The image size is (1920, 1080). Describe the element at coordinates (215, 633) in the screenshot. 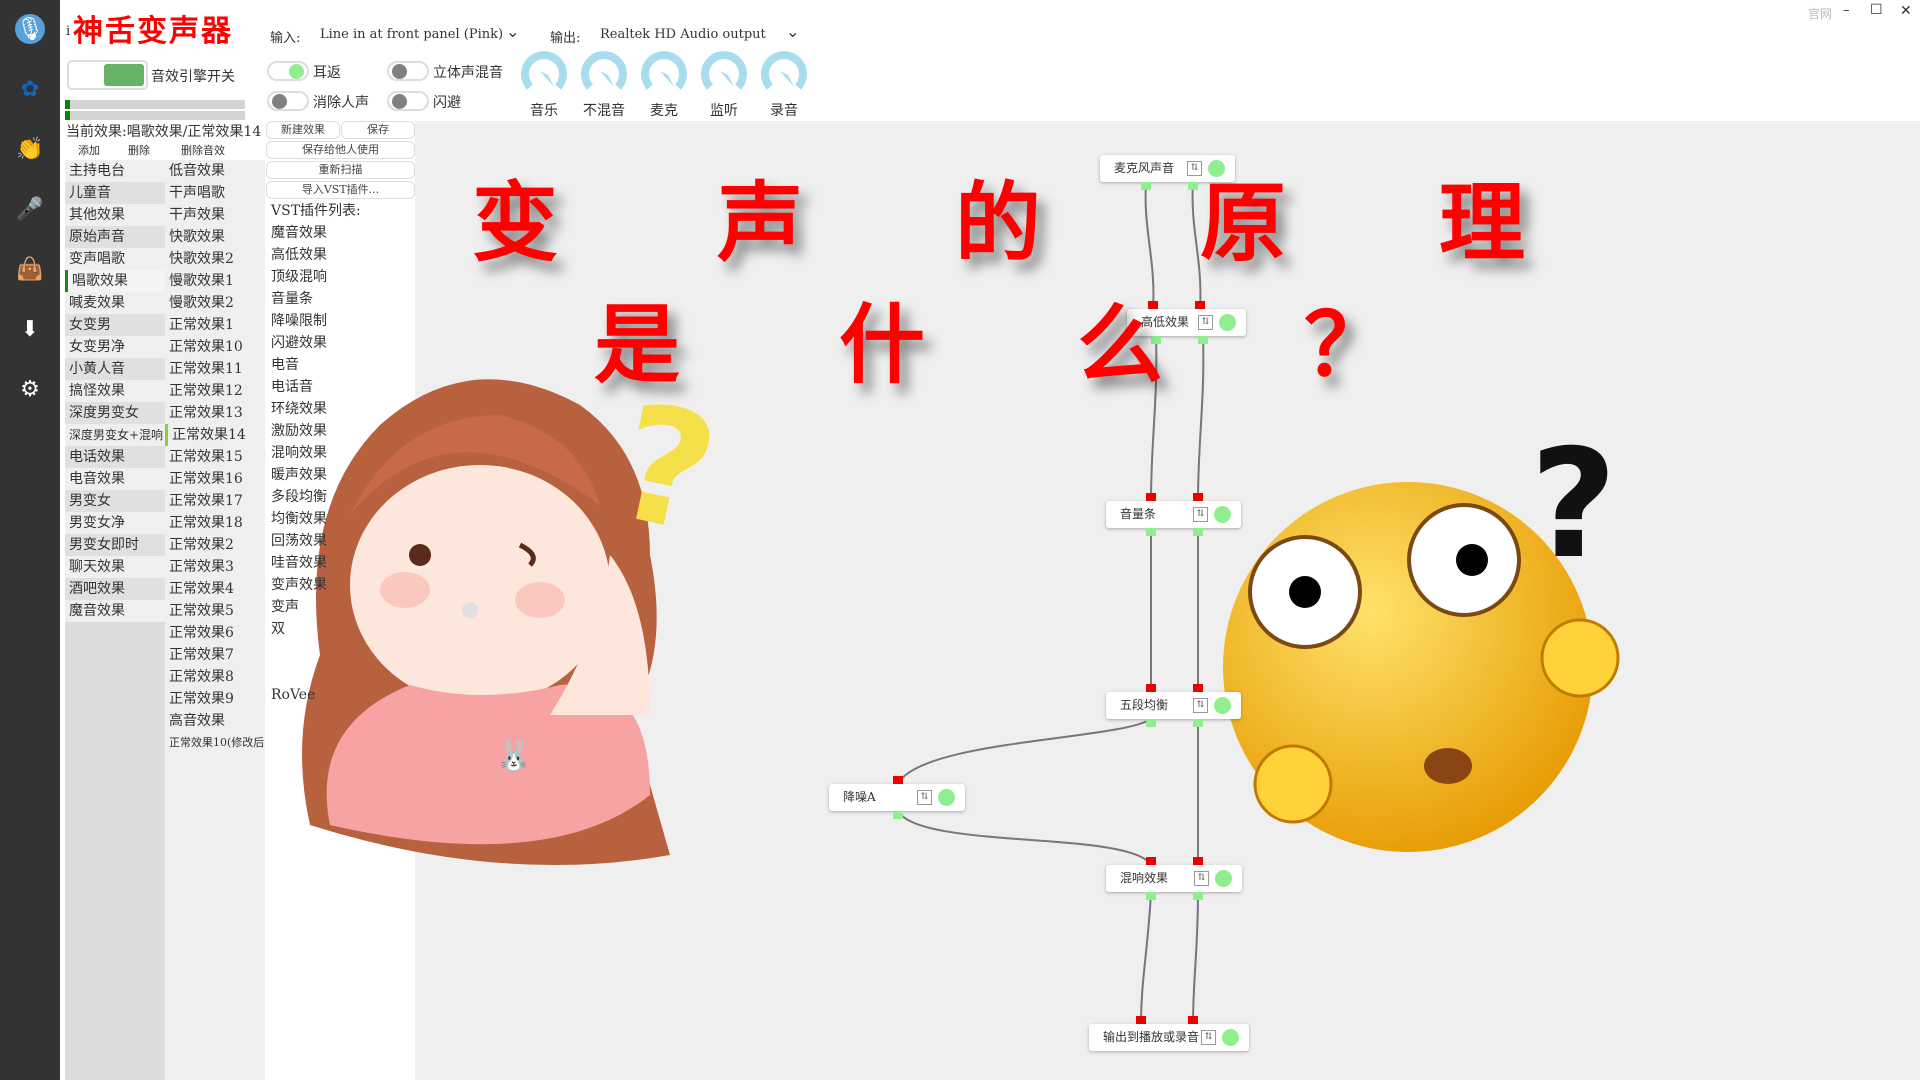

I see `preset-item: 正常效果6` at that location.